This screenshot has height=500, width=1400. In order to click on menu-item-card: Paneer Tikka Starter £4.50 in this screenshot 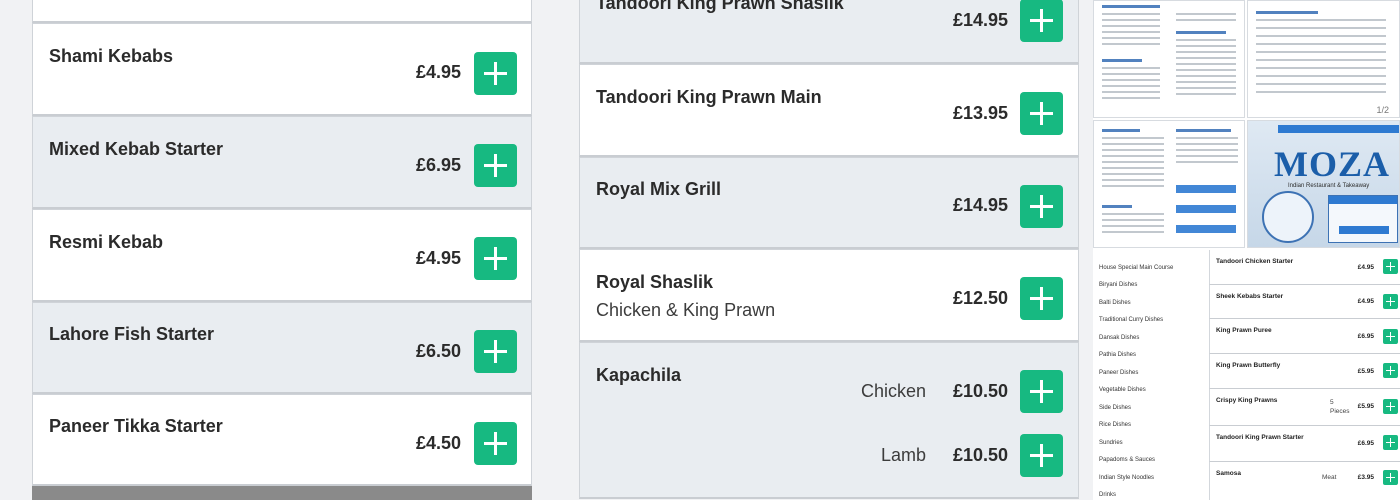, I will do `click(282, 440)`.